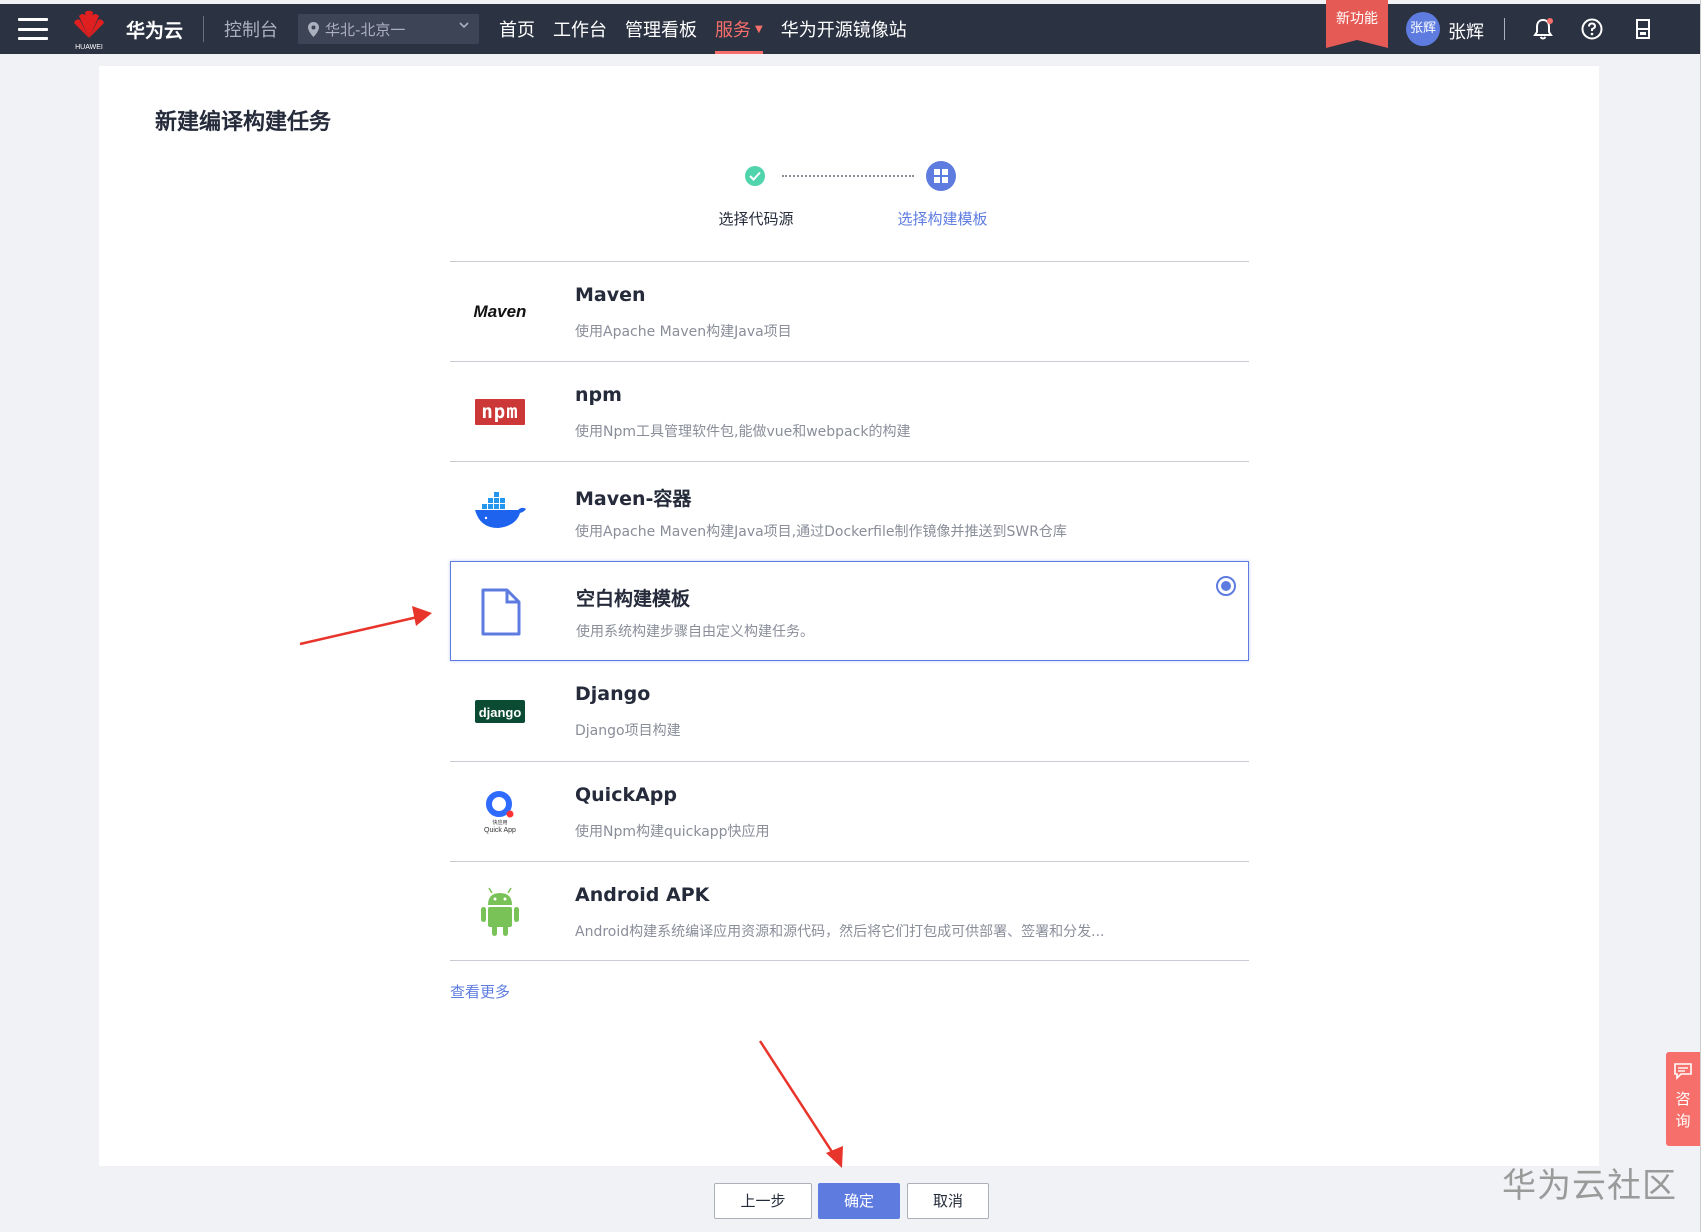 Image resolution: width=1701 pixels, height=1232 pixels. What do you see at coordinates (844, 29) in the screenshot?
I see `nav-mirror-site: 华为开源镜像站` at bounding box center [844, 29].